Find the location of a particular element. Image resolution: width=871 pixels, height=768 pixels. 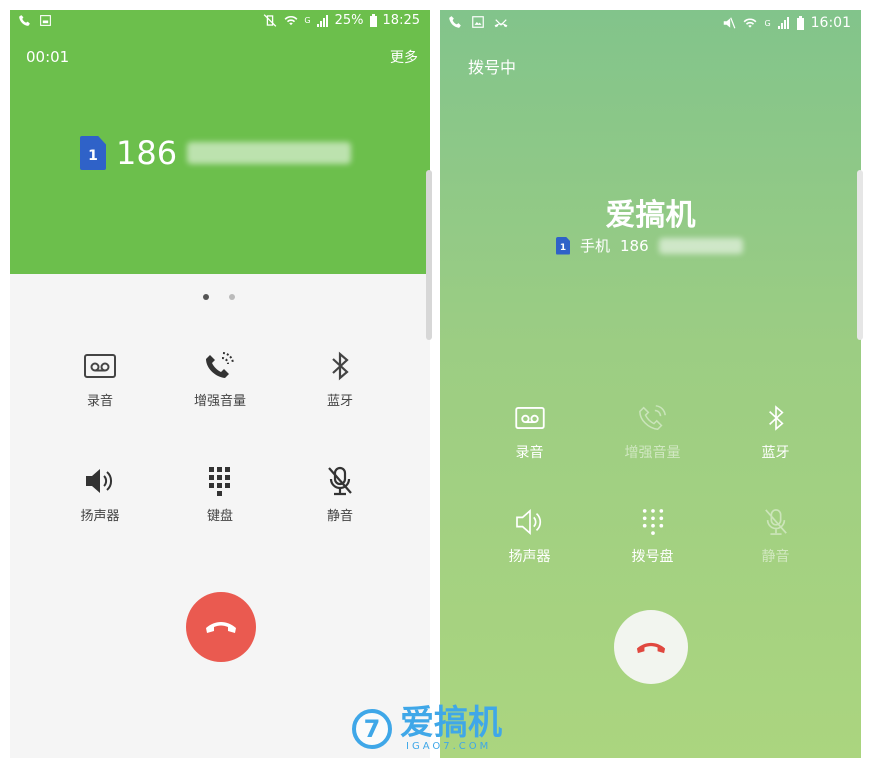

status-bar: G 25% 18:25 is located at coordinates (220, 22).